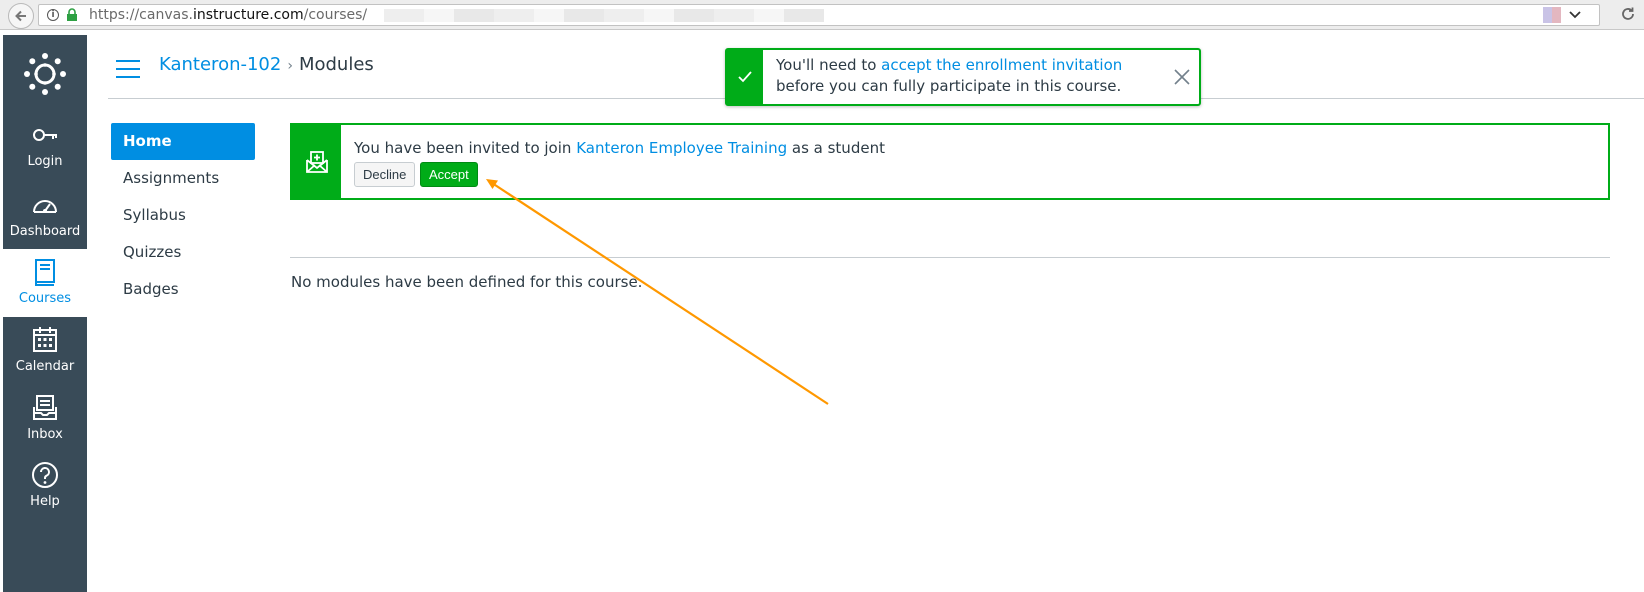  I want to click on courses-icon, so click(45, 272).